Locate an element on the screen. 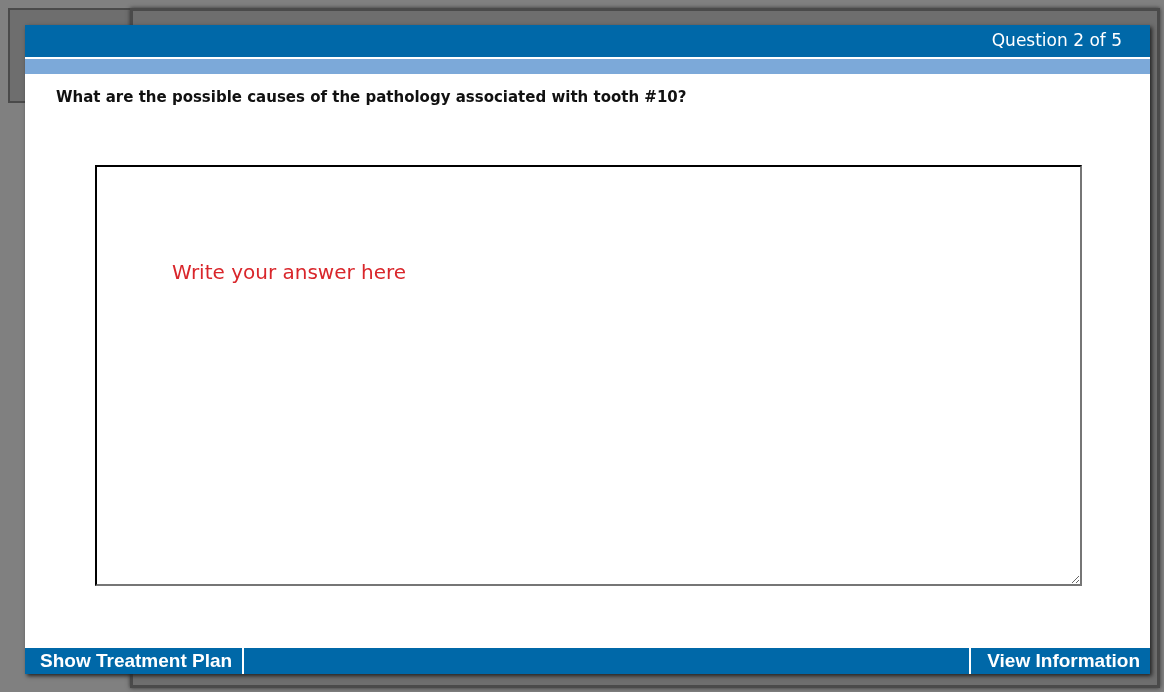 The image size is (1164, 692). question-counter: Question 2 of 5 is located at coordinates (1056, 41).